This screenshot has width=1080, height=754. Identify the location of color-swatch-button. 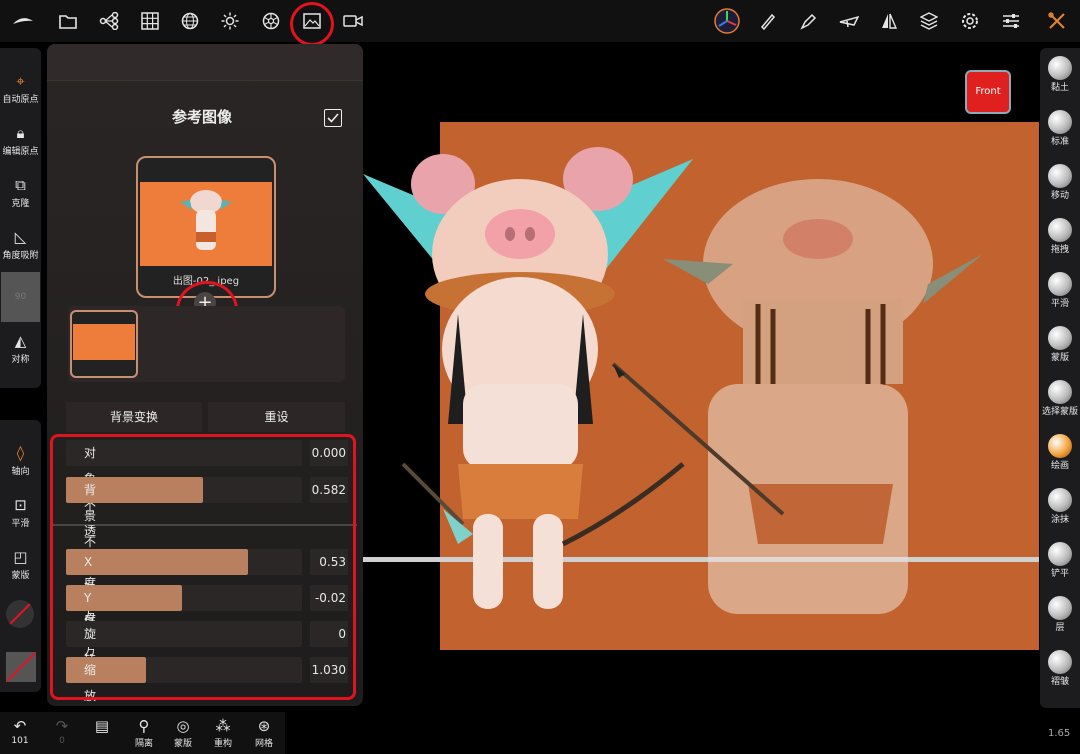
(20, 614).